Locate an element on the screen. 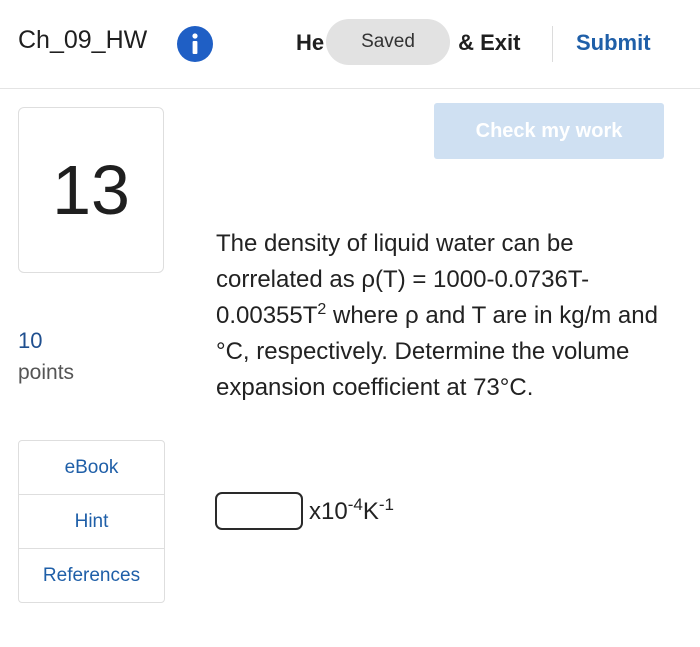  question-number: 13 is located at coordinates (91, 190).